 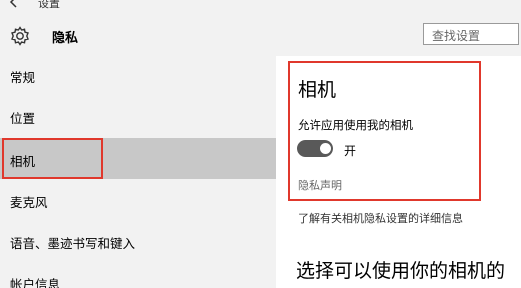 What do you see at coordinates (29, 202) in the screenshot?
I see `sidebar-item-label: 麦克风` at bounding box center [29, 202].